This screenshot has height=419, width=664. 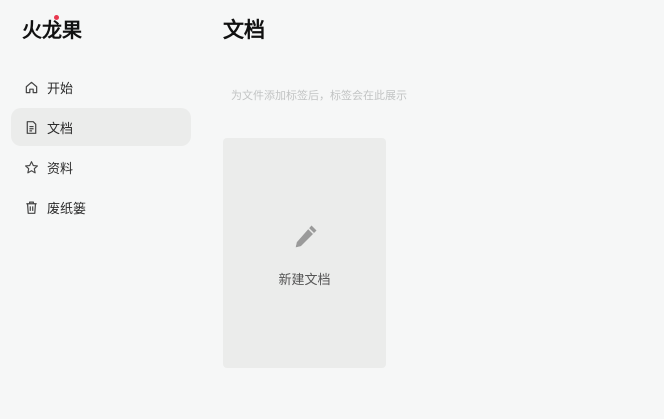 What do you see at coordinates (31, 167) in the screenshot?
I see `star-icon` at bounding box center [31, 167].